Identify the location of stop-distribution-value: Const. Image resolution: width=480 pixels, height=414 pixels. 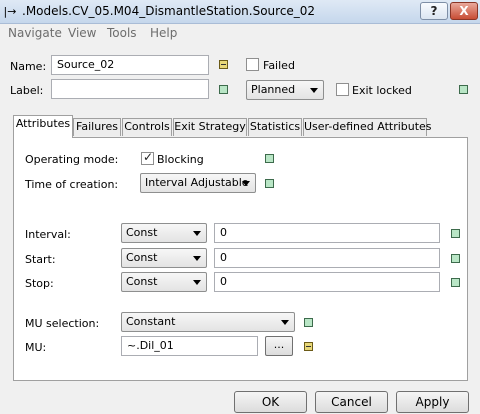
(142, 281).